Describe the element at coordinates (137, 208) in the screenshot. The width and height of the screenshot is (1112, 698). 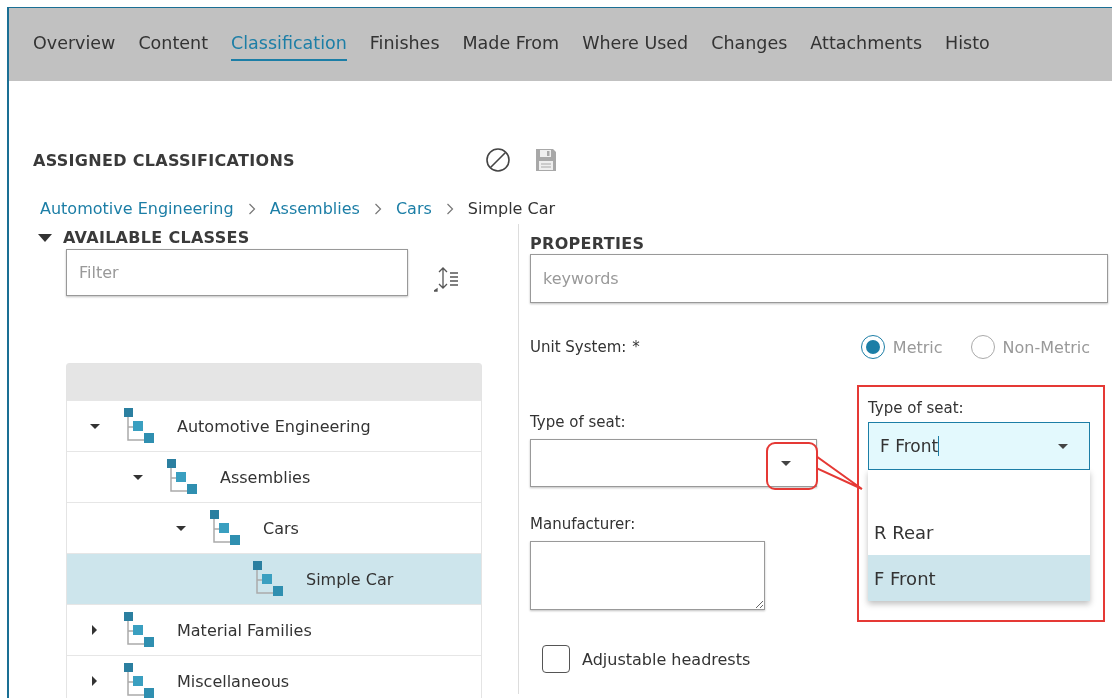
I see `breadcrumb-link: Automotive Engineering` at that location.